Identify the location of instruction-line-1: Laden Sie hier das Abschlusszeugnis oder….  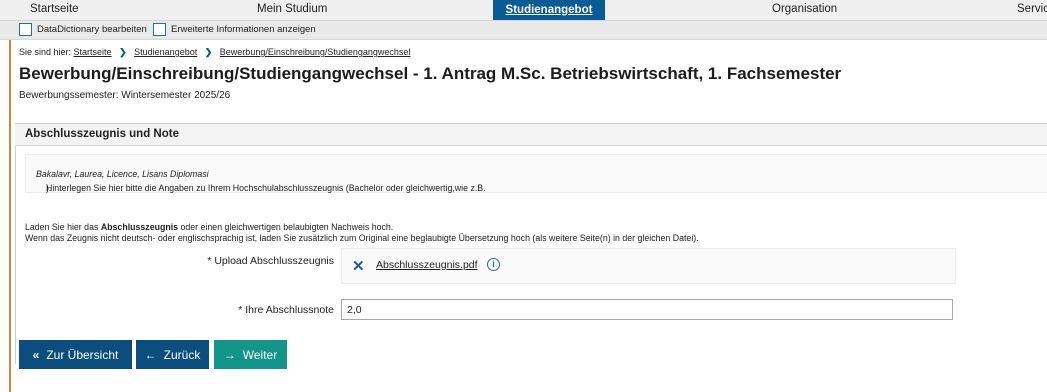
(362, 227).